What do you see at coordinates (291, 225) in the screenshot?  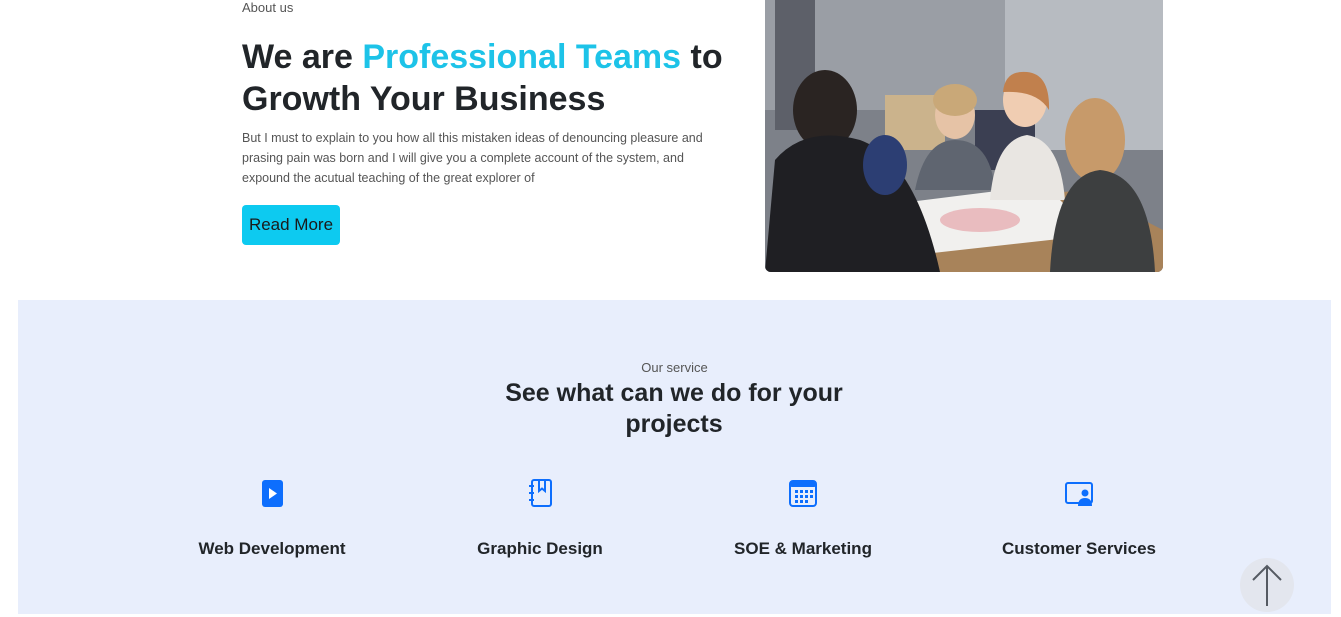 I see `read-more-button: Read More` at bounding box center [291, 225].